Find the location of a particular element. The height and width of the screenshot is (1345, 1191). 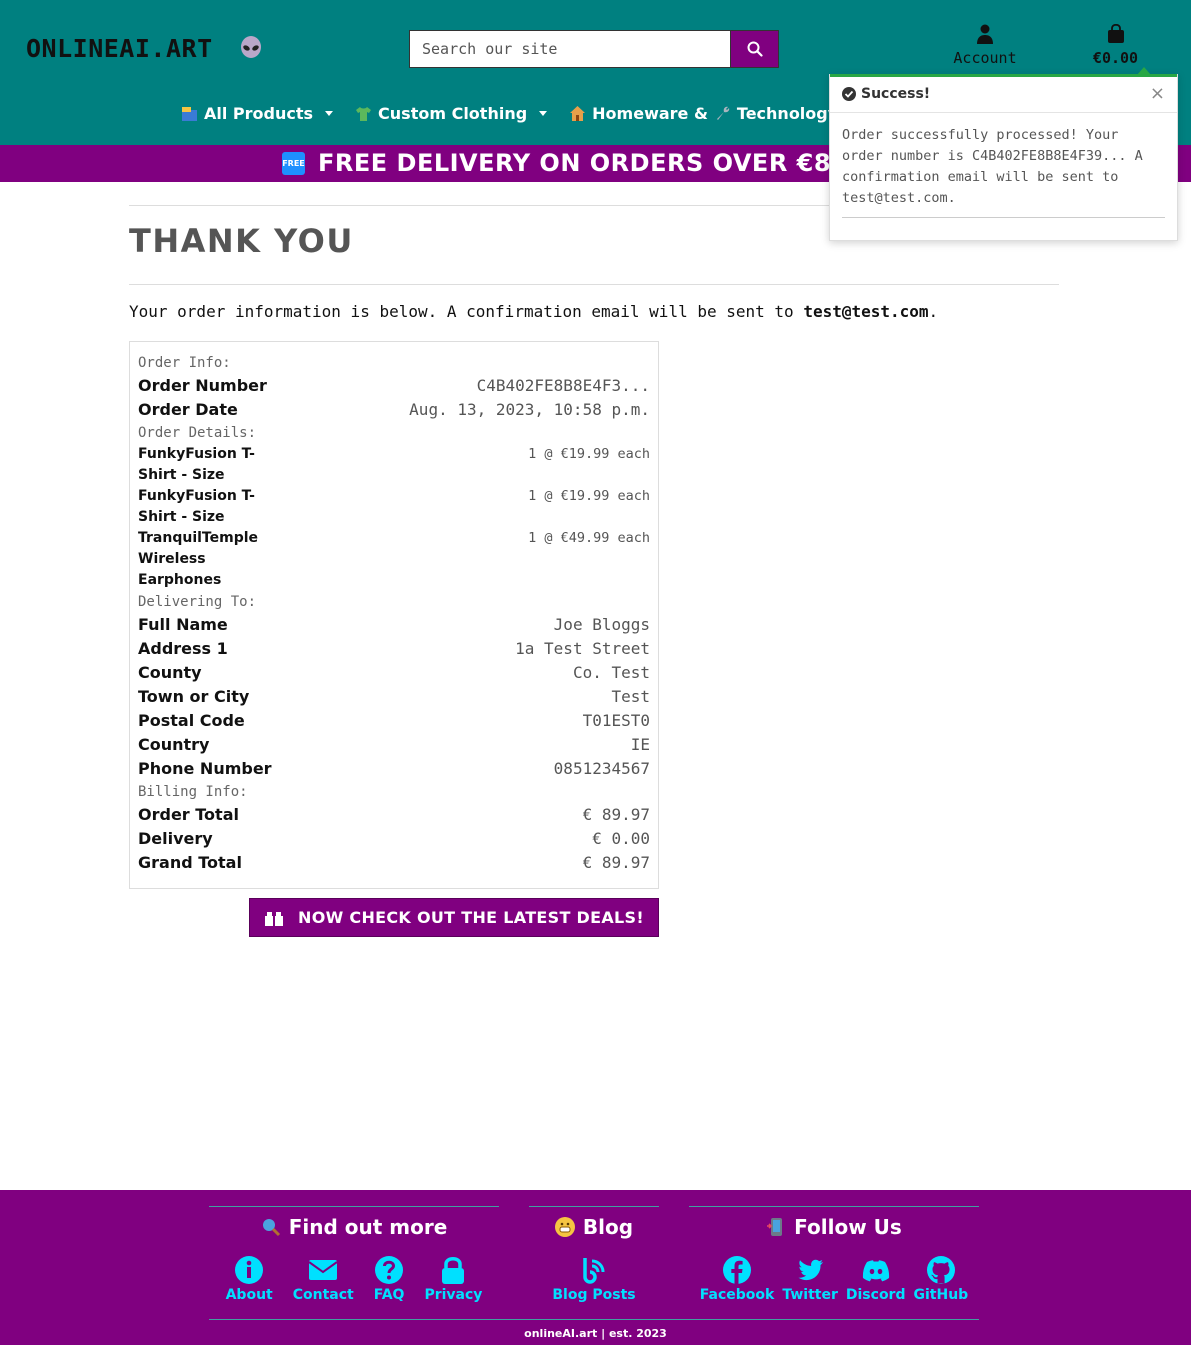

toast-header: Success! is located at coordinates (1003, 94).